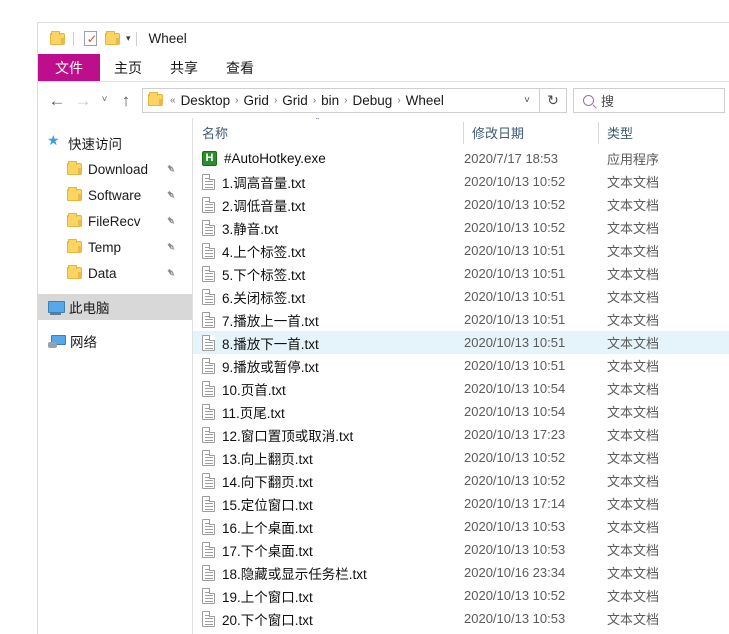 The image size is (729, 634). Describe the element at coordinates (461, 549) in the screenshot. I see `table-row: 17.下个桌面.txt 2020/10/13 10:53 文本文档` at that location.